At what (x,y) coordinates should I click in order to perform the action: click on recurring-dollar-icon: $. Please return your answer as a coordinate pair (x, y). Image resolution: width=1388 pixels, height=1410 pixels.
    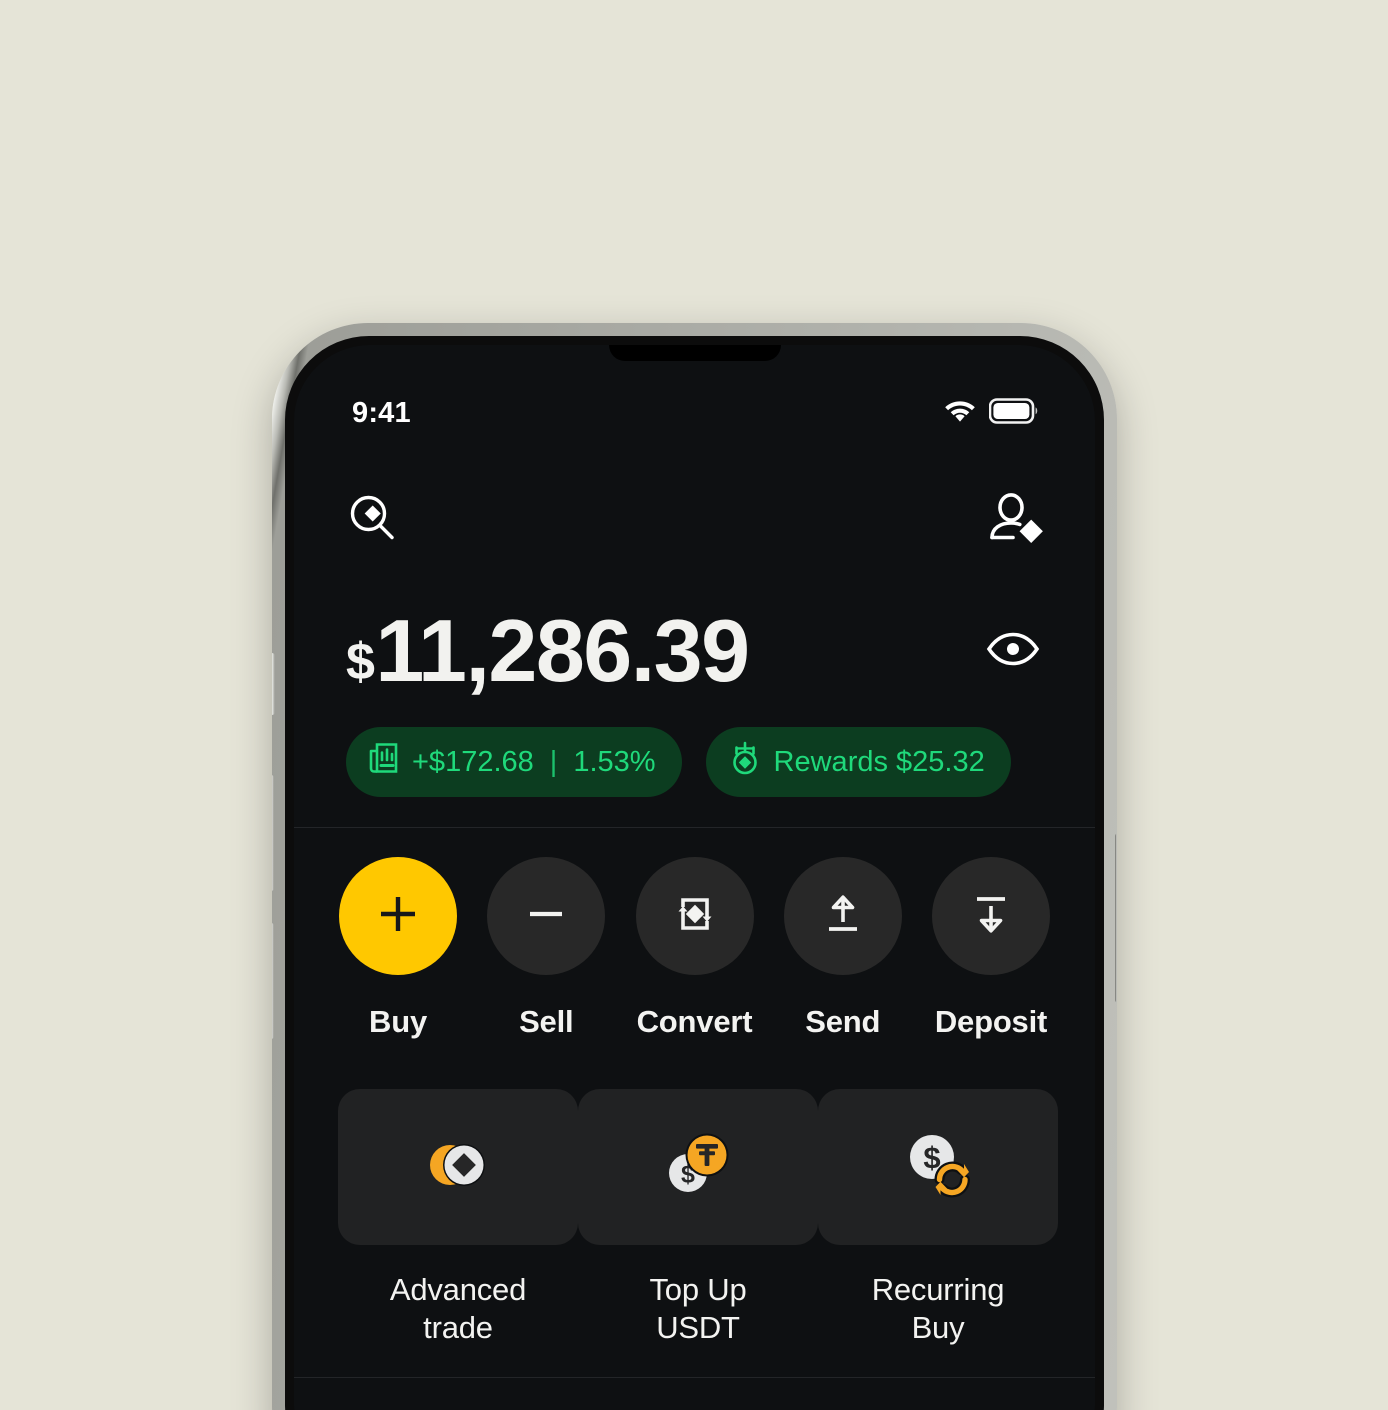
    Looking at the image, I should click on (938, 1167).